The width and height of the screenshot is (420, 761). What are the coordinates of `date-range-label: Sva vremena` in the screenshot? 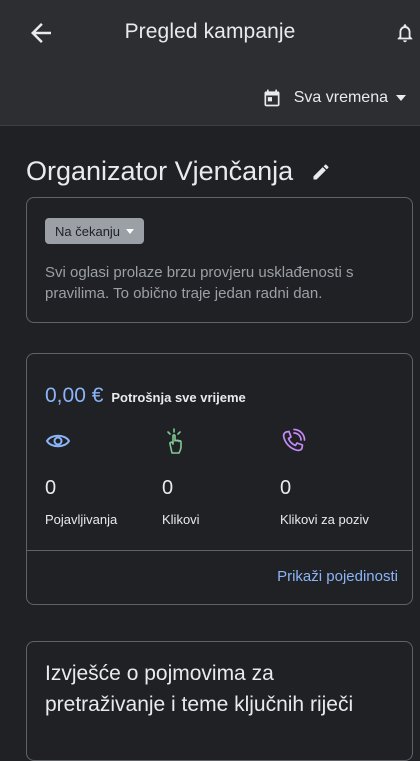 It's located at (340, 97).